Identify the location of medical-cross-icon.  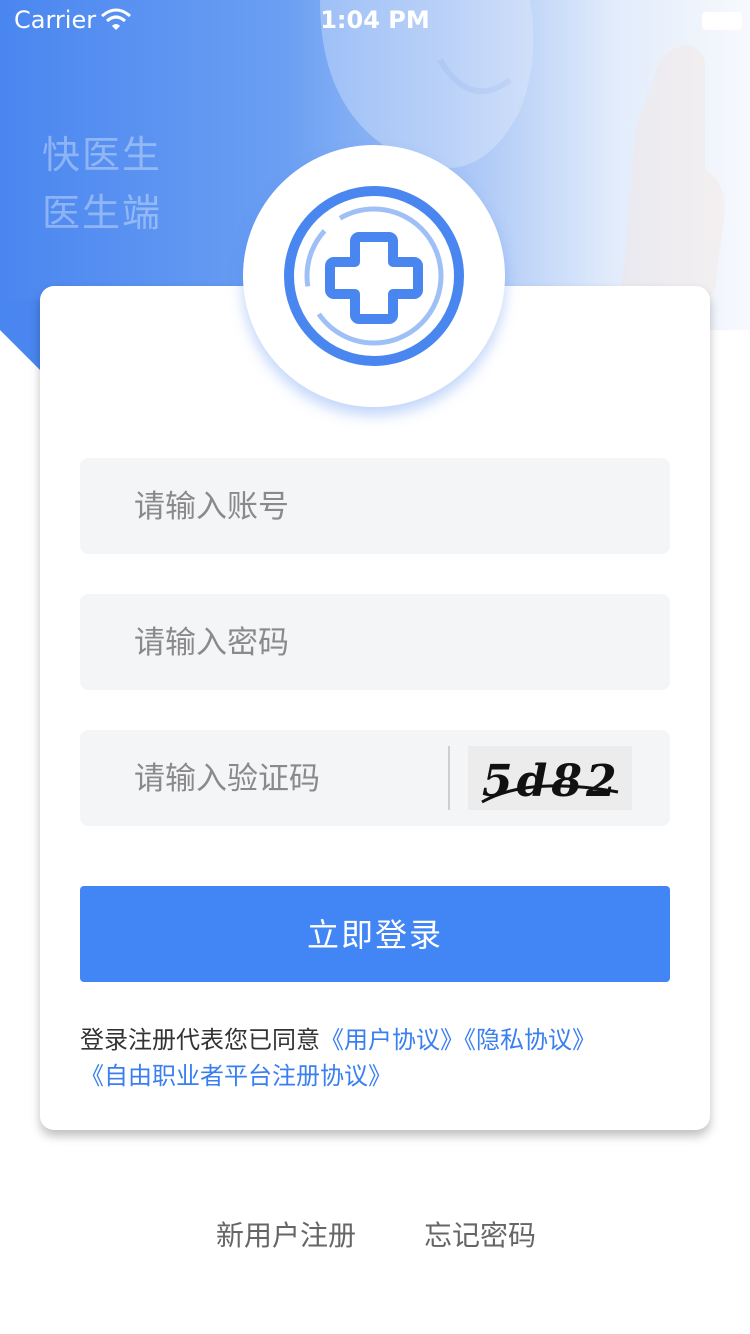
(374, 276).